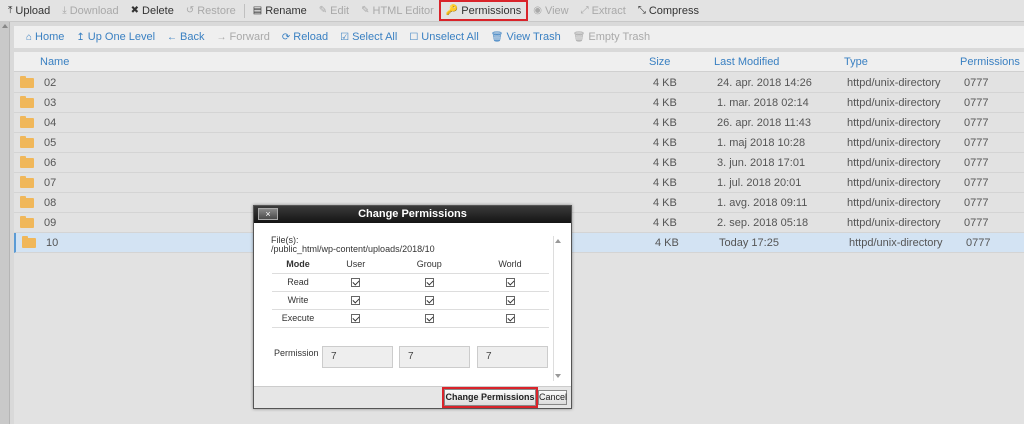 Image resolution: width=1024 pixels, height=424 pixels. Describe the element at coordinates (80, 37) in the screenshot. I see `level-up-icon: ↥` at that location.